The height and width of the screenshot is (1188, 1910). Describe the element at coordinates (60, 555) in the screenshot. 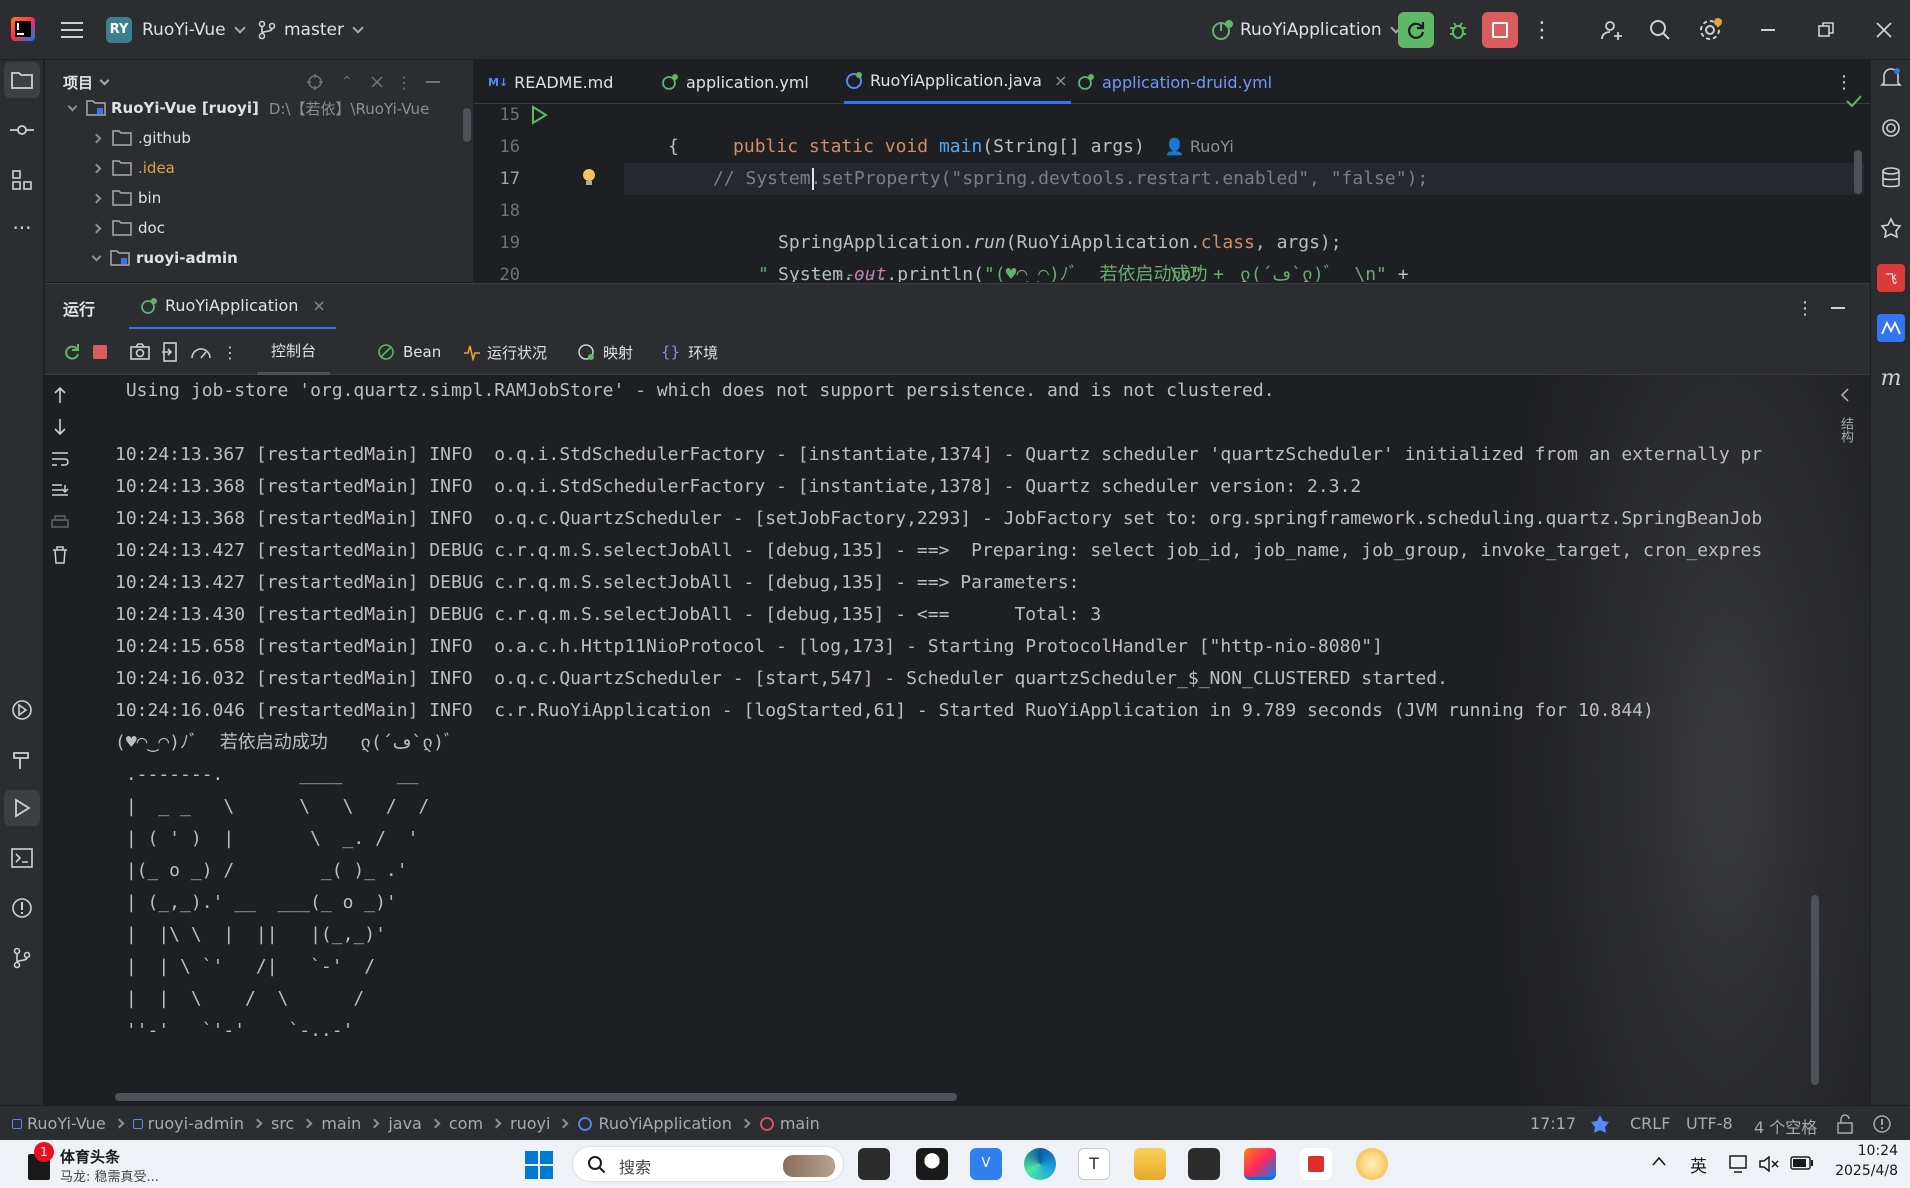

I see `clear-trash-icon` at that location.